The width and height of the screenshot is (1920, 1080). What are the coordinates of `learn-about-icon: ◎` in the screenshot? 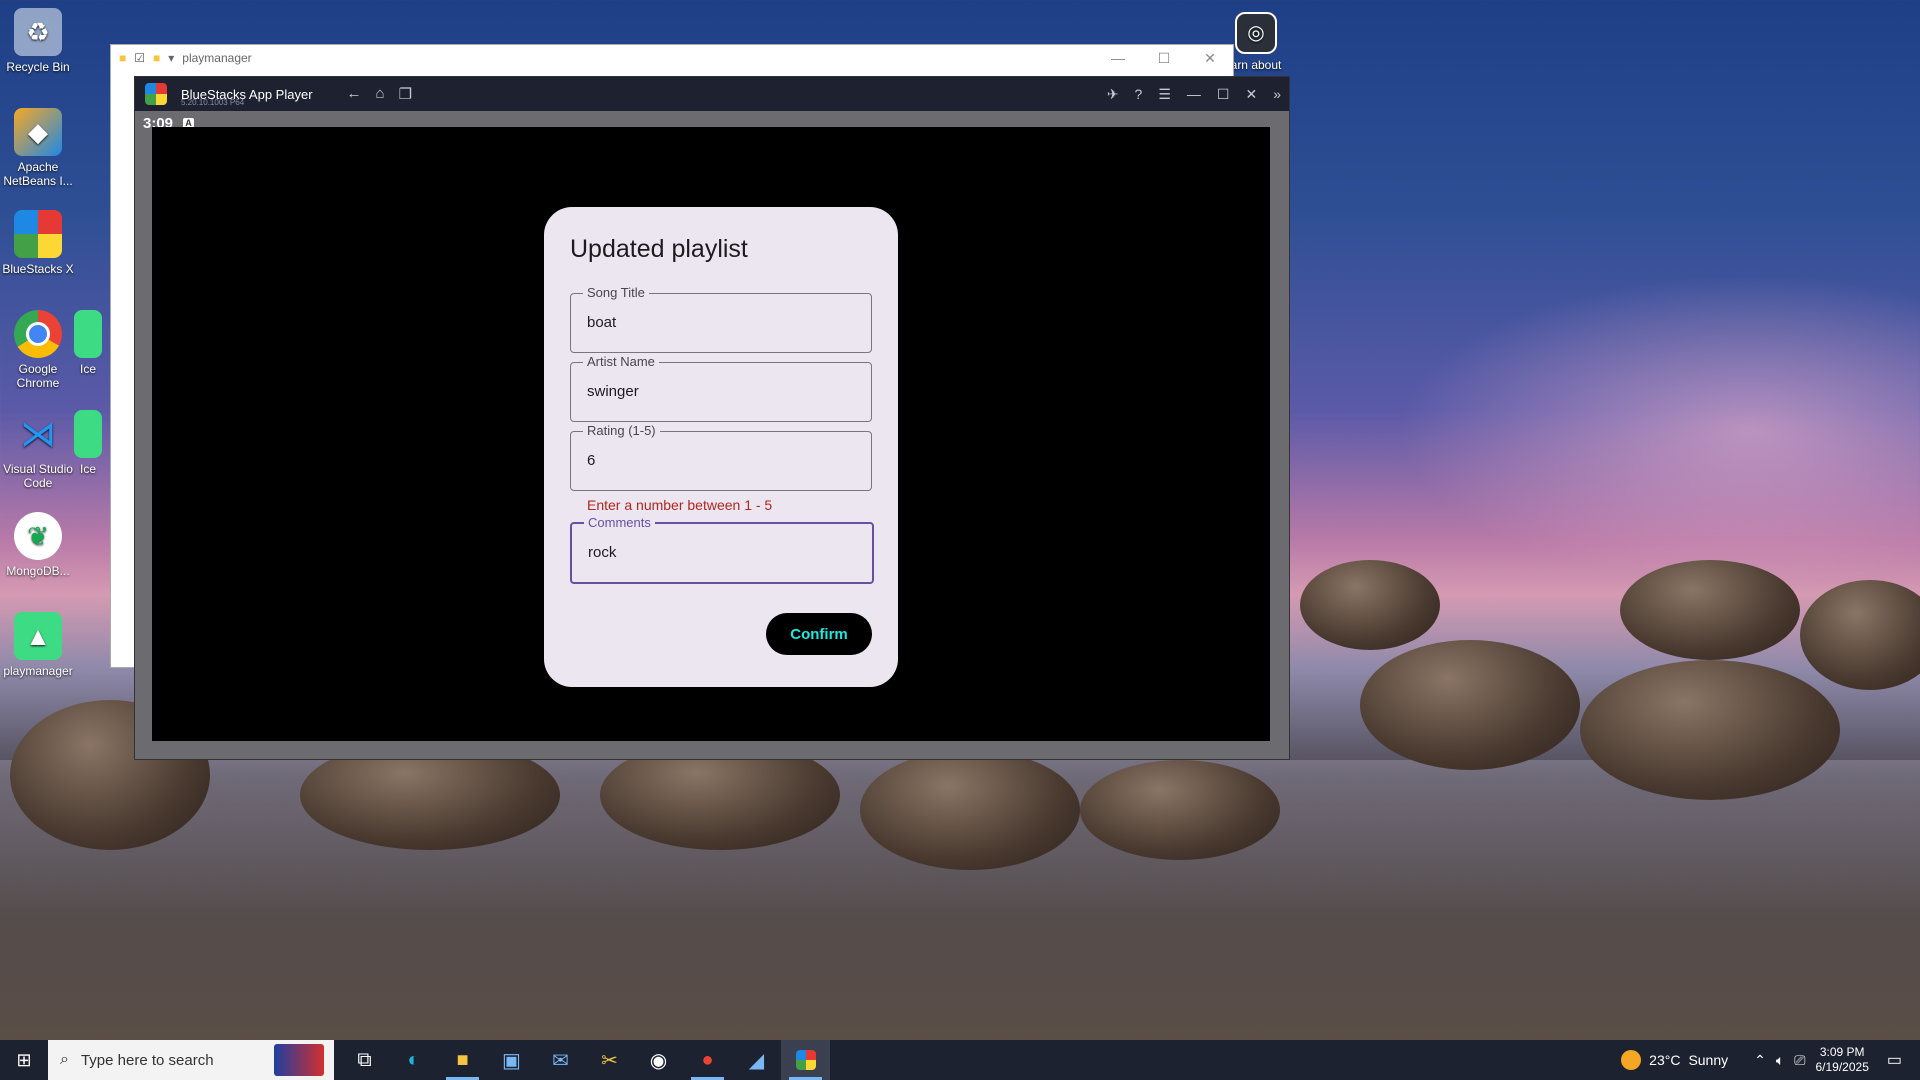 It's located at (1256, 33).